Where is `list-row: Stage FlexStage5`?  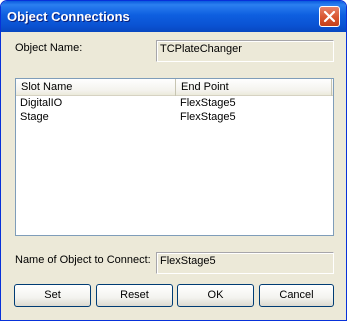
list-row: Stage FlexStage5 is located at coordinates (174, 118).